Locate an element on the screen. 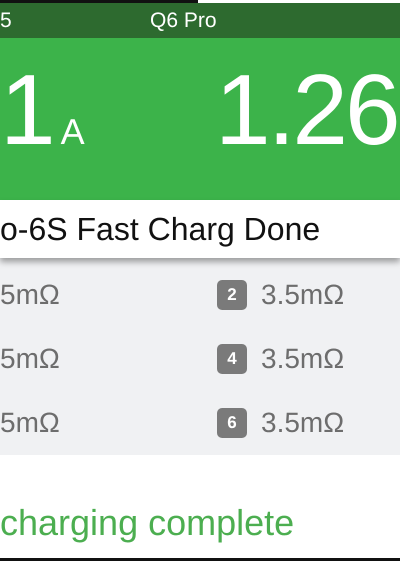 The image size is (400, 561). status-text: o-6S Fast Charg Done is located at coordinates (160, 229).